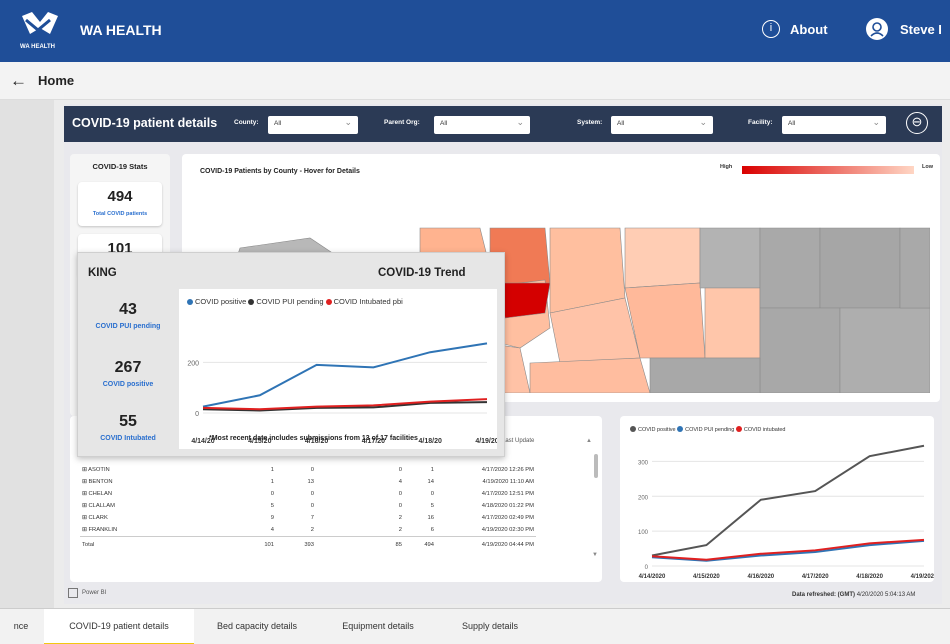 This screenshot has width=950, height=644. I want to click on filter-system: System: All ⌄, so click(647, 124).